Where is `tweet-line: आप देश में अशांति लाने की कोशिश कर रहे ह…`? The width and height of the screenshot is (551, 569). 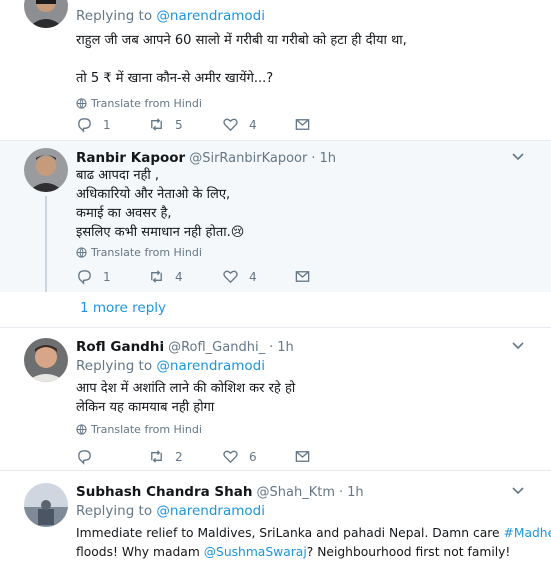
tweet-line: आप देश में अशांति लाने की कोशिश कर रहे ह… is located at coordinates (186, 388).